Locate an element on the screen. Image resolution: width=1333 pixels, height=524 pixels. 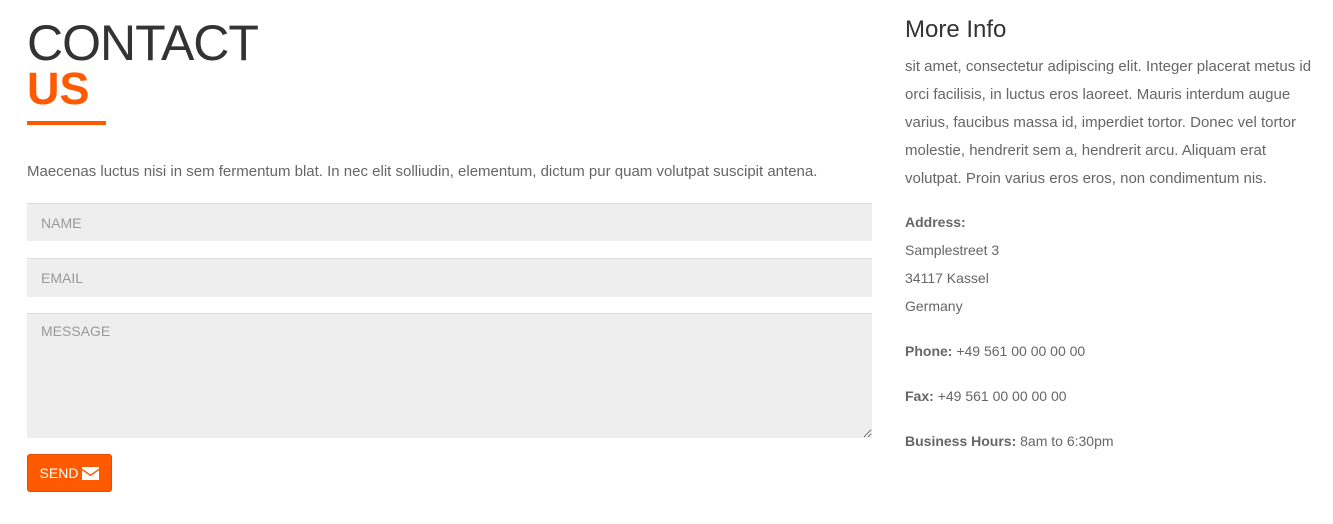
address-line: 34117 Kassel is located at coordinates (947, 278).